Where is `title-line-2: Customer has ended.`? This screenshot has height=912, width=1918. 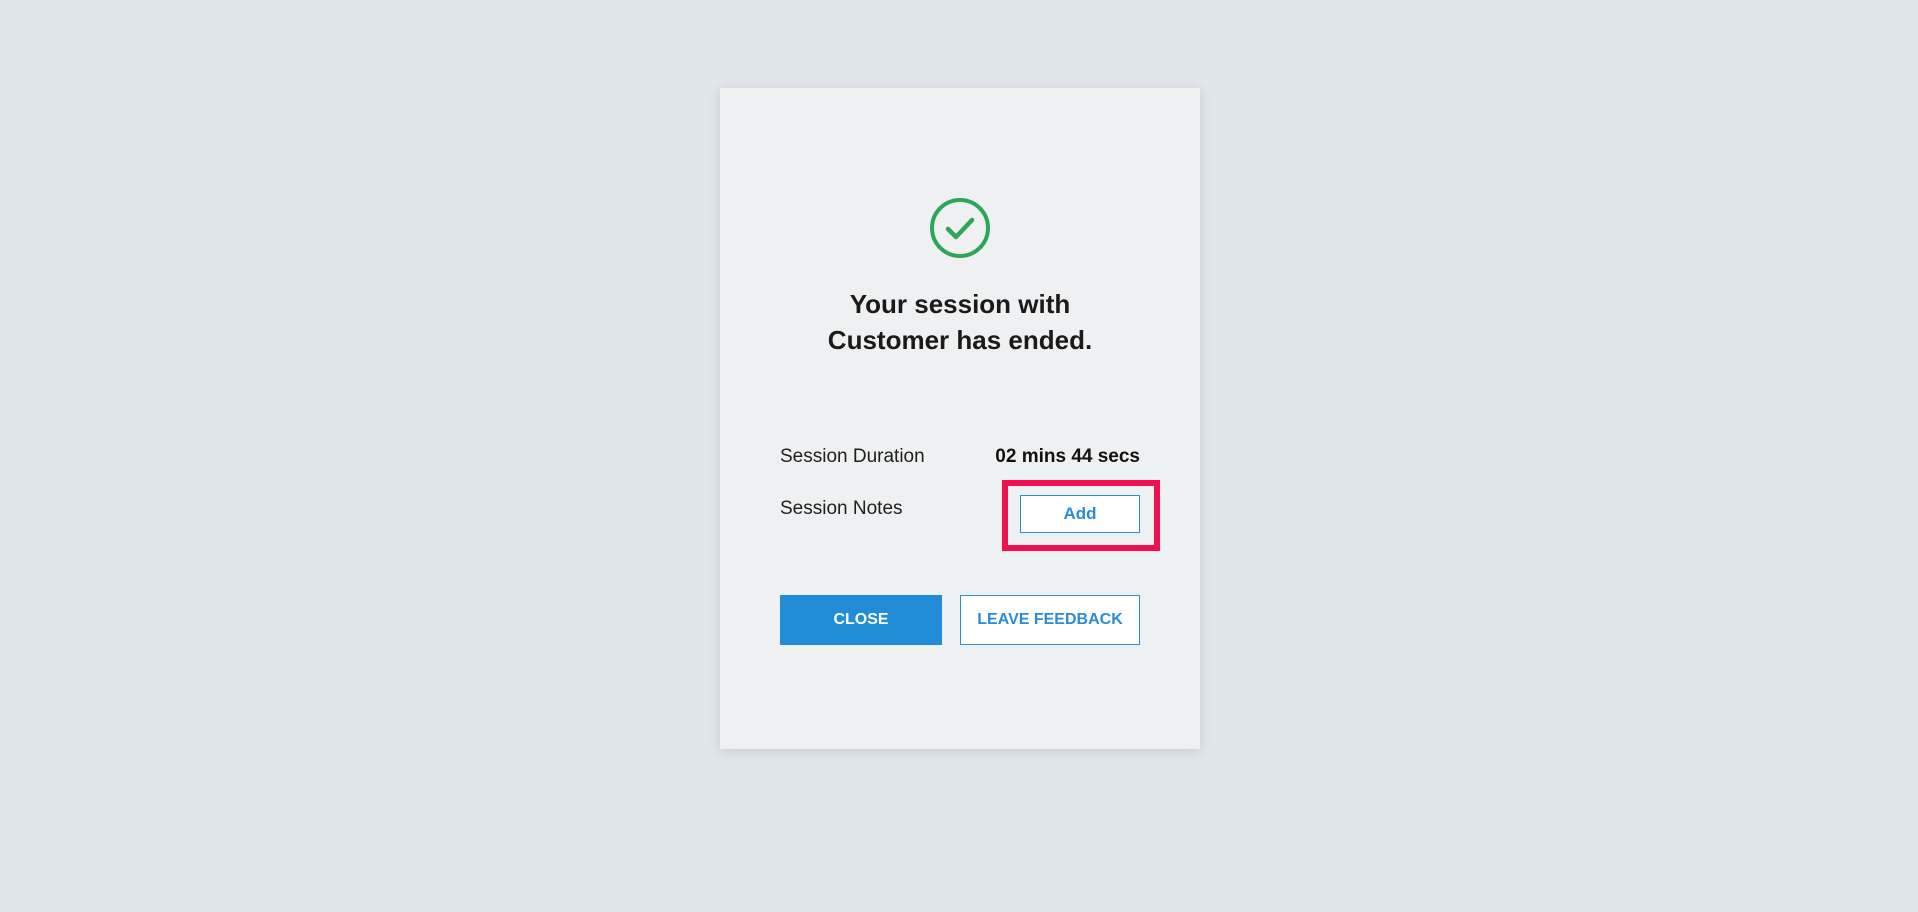
title-line-2: Customer has ended. is located at coordinates (960, 340).